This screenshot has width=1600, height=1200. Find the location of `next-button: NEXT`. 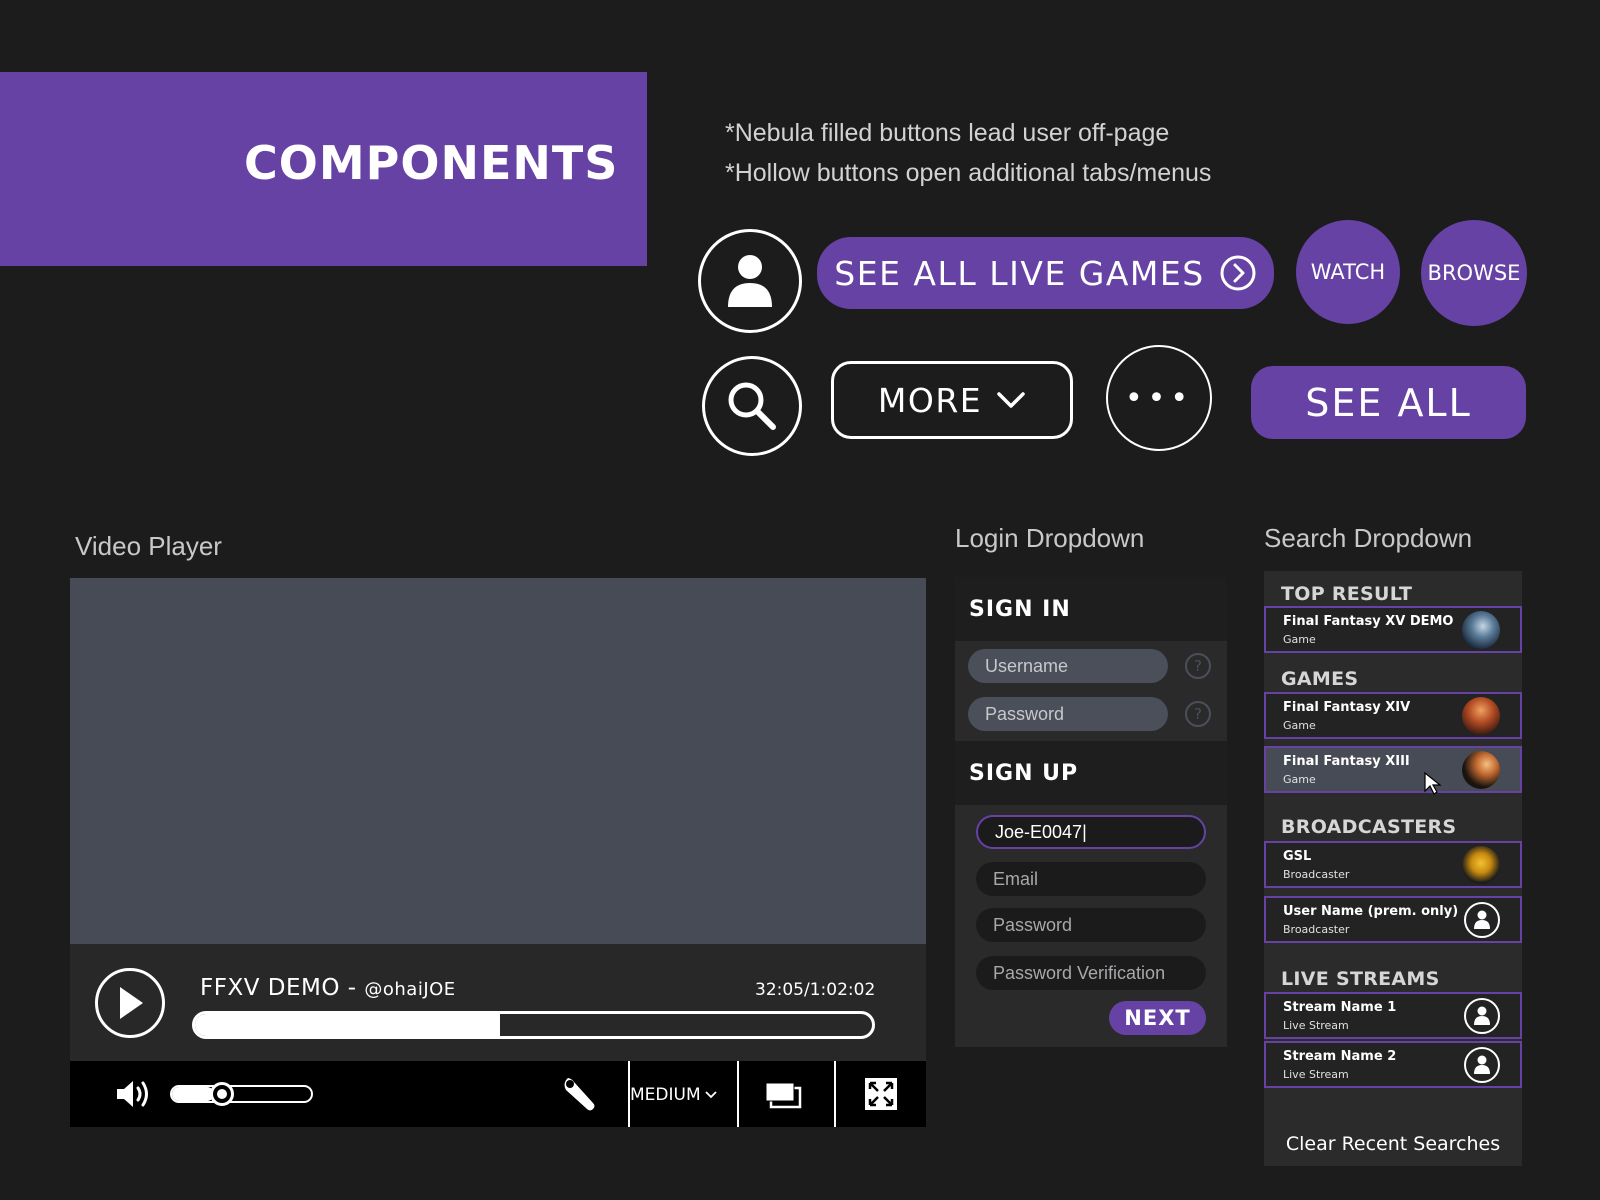

next-button: NEXT is located at coordinates (1157, 1018).